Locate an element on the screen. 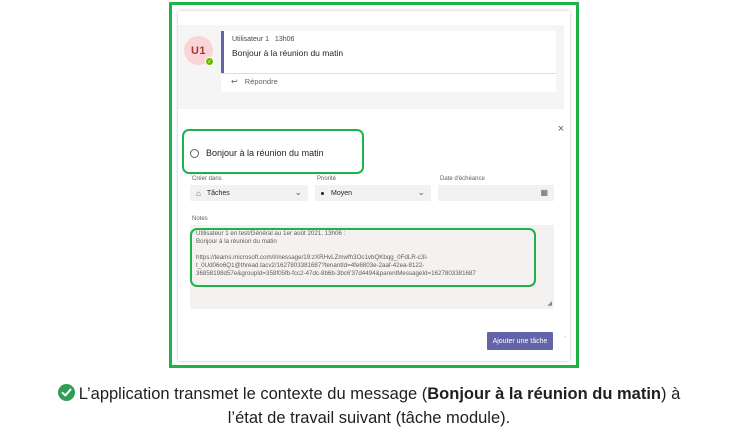 Image resolution: width=738 pixels, height=437 pixels. reply-label: Répondre is located at coordinates (261, 81).